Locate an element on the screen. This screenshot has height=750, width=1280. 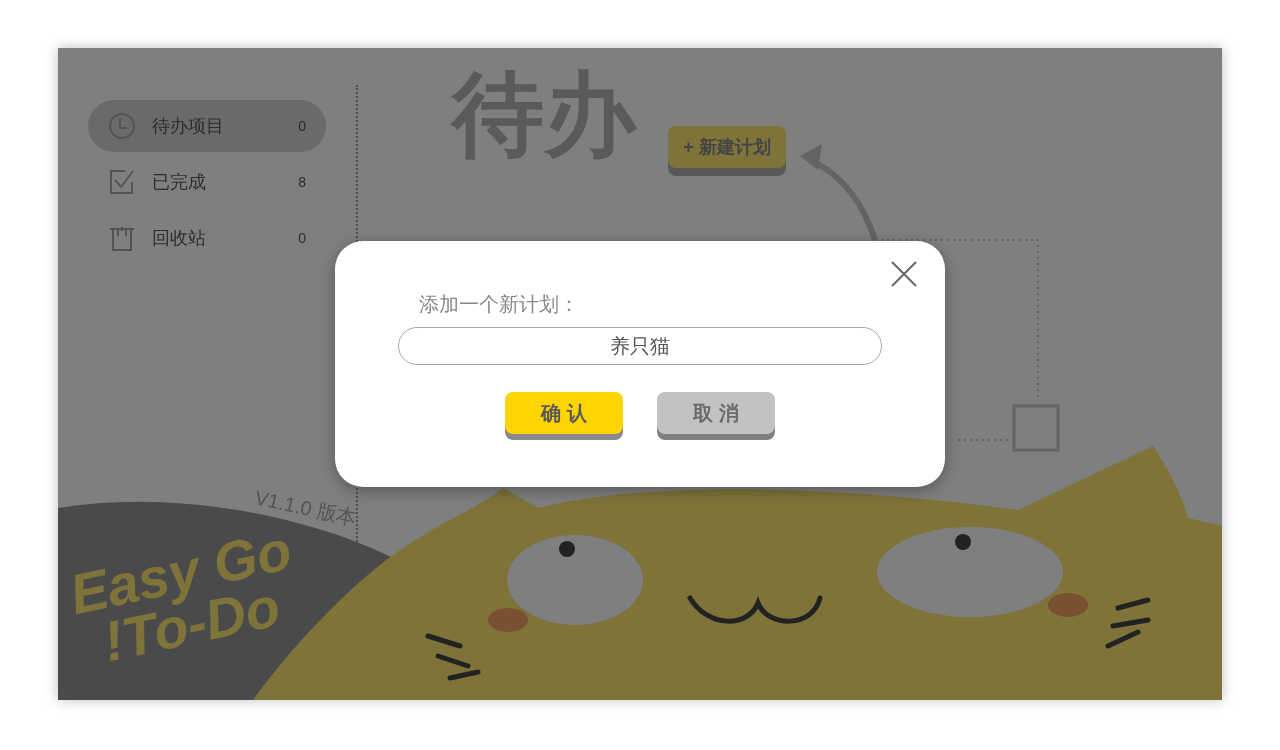
item-count: 8 is located at coordinates (302, 182).